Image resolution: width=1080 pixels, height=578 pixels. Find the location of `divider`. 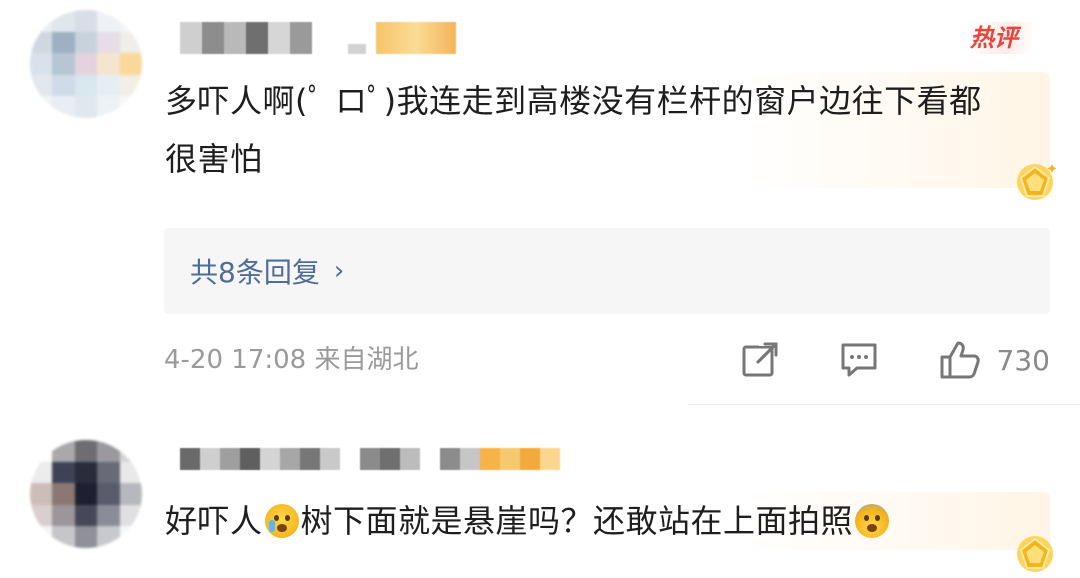

divider is located at coordinates (884, 404).